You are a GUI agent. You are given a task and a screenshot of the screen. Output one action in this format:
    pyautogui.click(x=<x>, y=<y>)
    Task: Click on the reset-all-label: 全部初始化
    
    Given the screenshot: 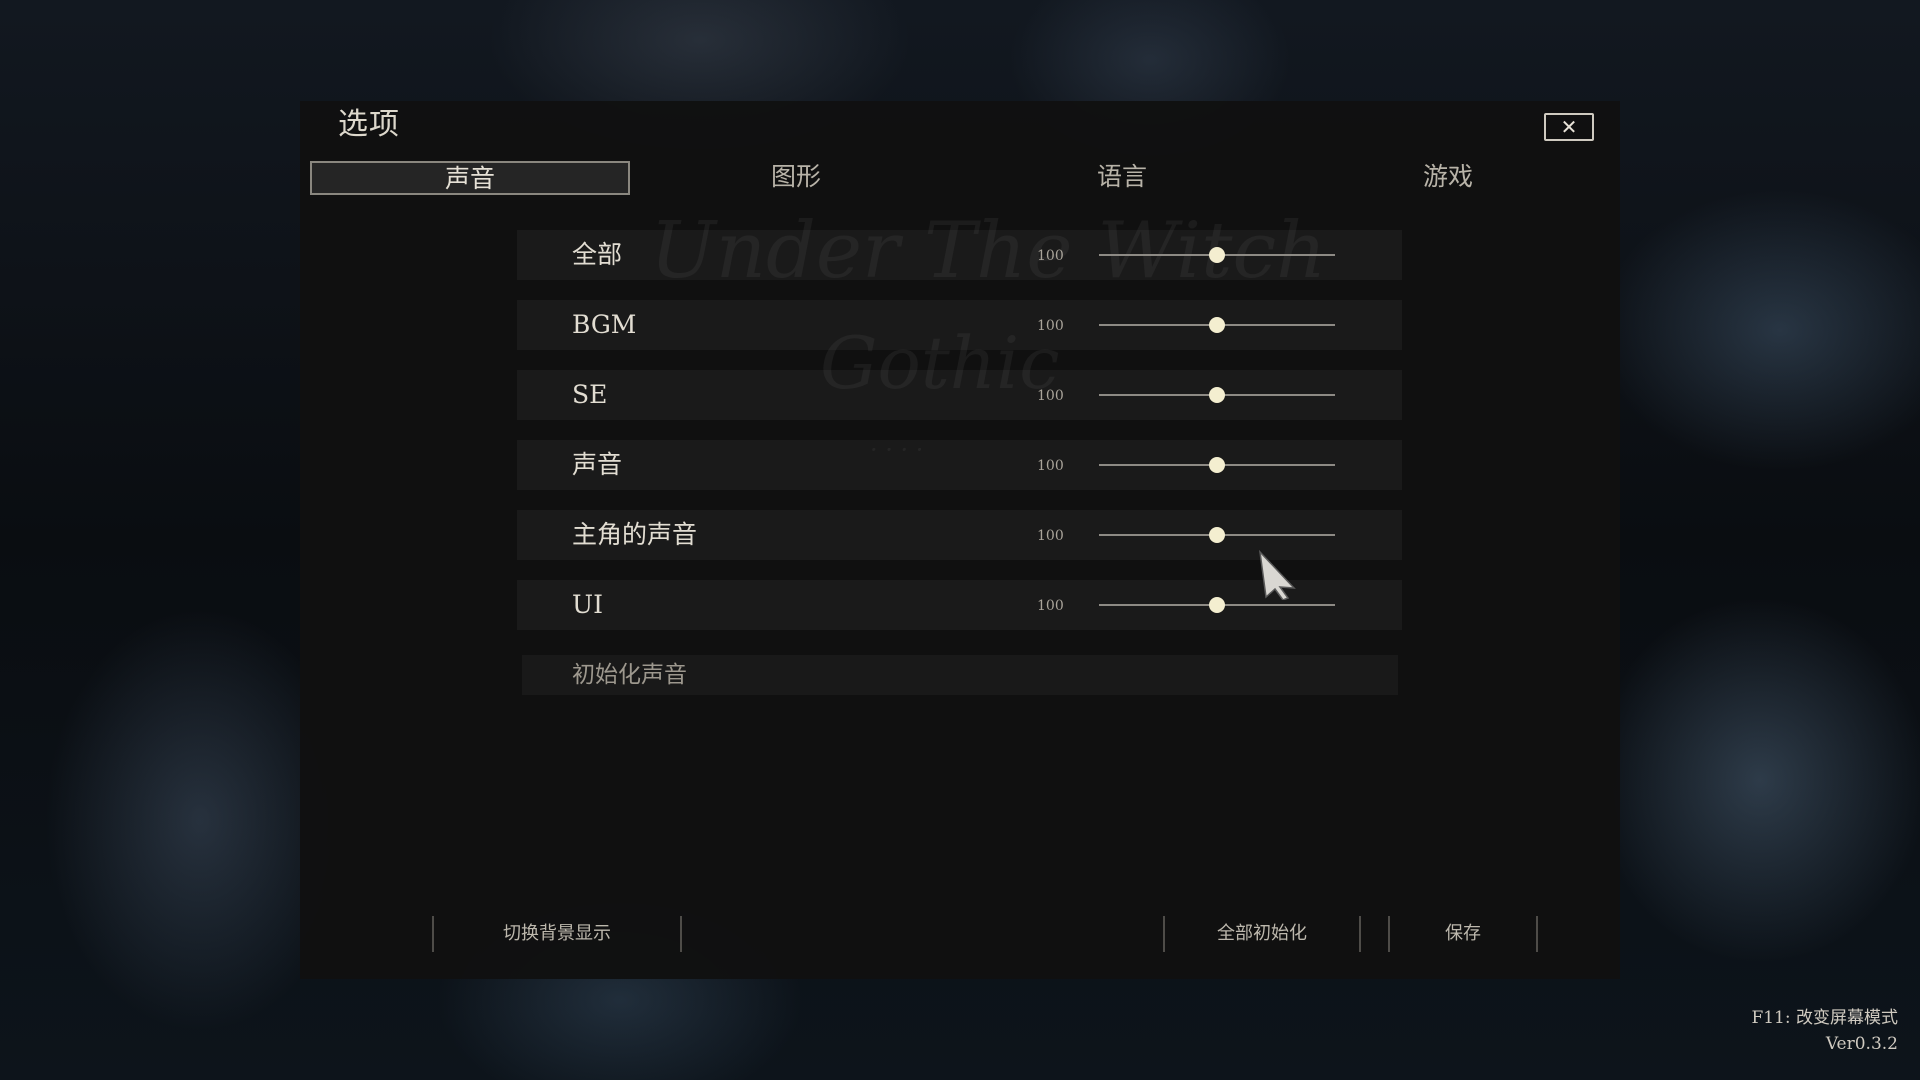 What is the action you would take?
    pyautogui.click(x=1262, y=933)
    